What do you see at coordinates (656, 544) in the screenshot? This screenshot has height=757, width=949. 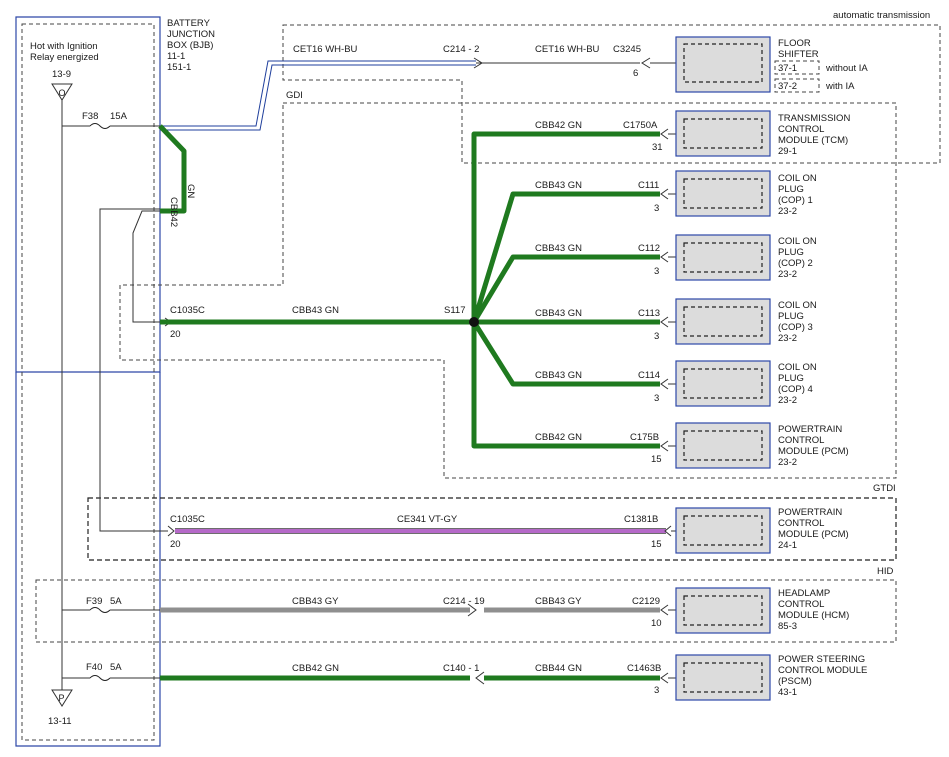 I see `c1381b-pin: 15` at bounding box center [656, 544].